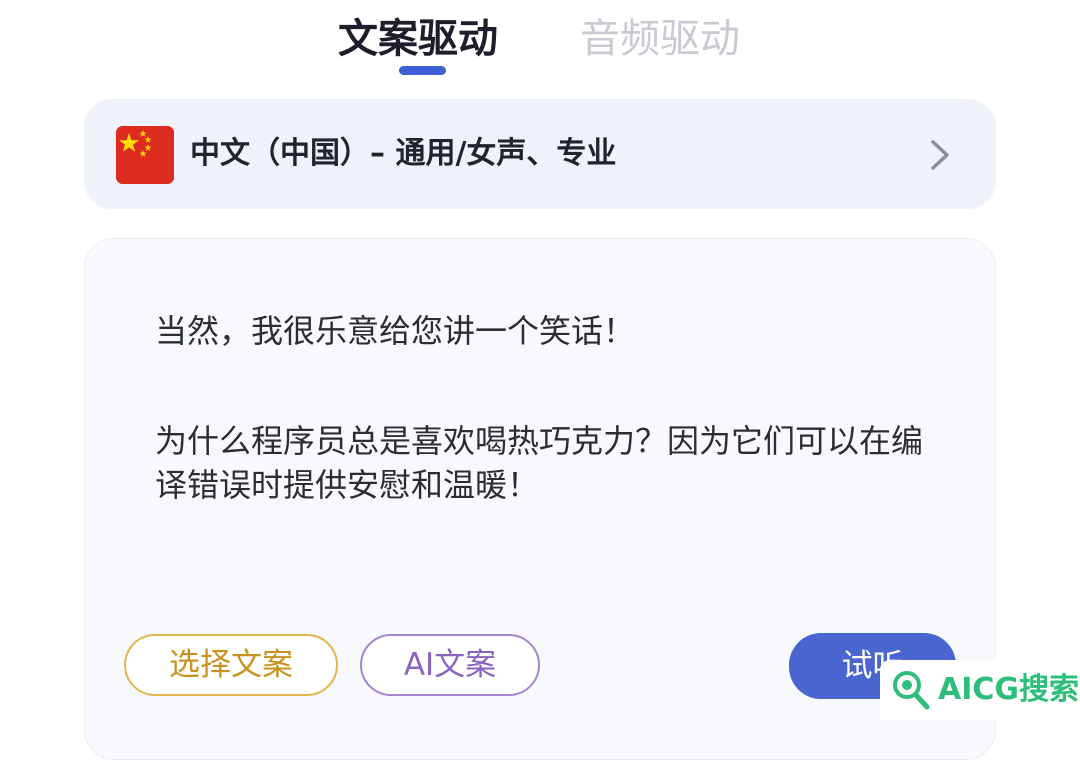 The image size is (1080, 760). I want to click on watermark-text: AICG搜索, so click(1009, 689).